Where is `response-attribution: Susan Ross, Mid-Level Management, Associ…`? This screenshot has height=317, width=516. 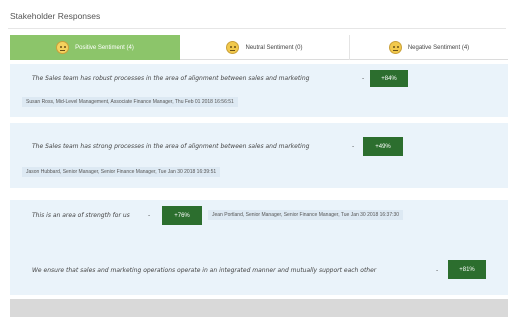 response-attribution: Susan Ross, Mid-Level Management, Associ… is located at coordinates (130, 102).